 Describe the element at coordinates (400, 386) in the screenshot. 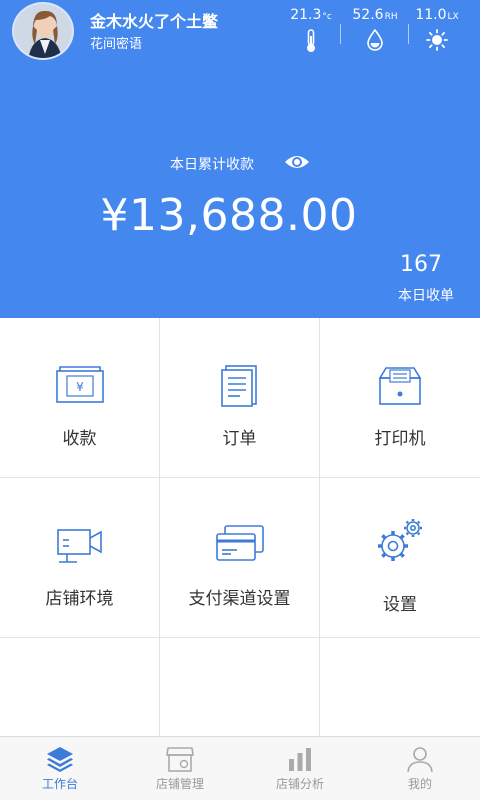

I see `printer-icon` at that location.